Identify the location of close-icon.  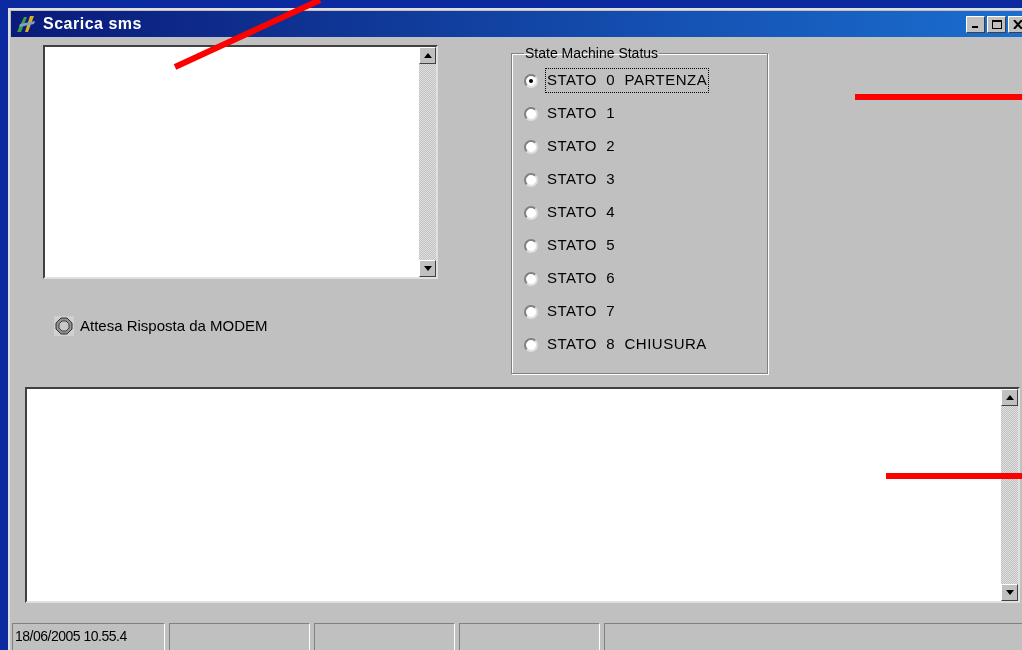
(1017, 24).